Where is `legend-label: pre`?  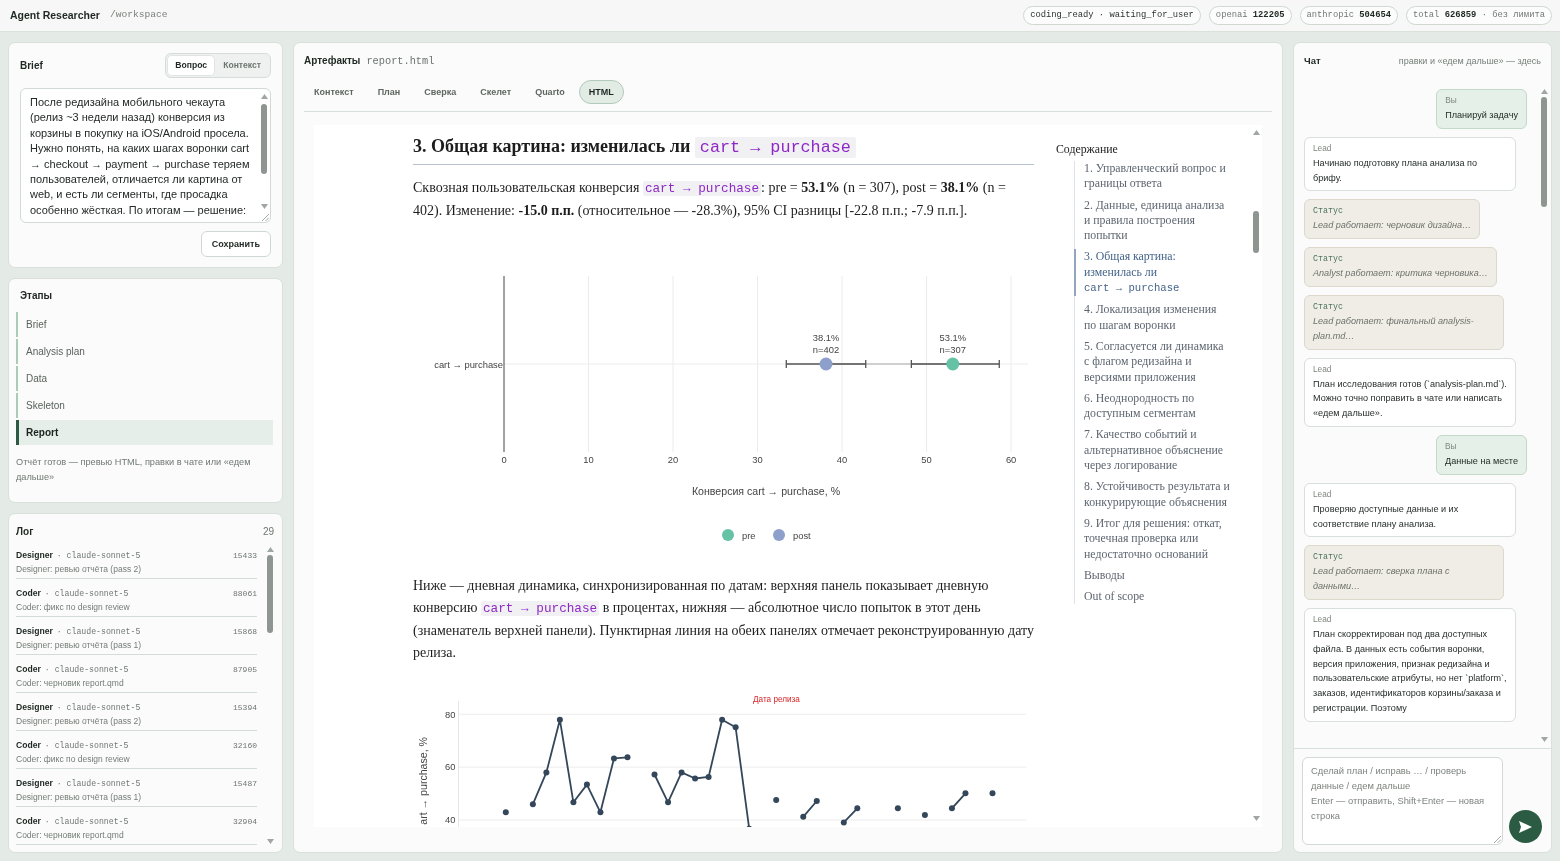
legend-label: pre is located at coordinates (749, 535).